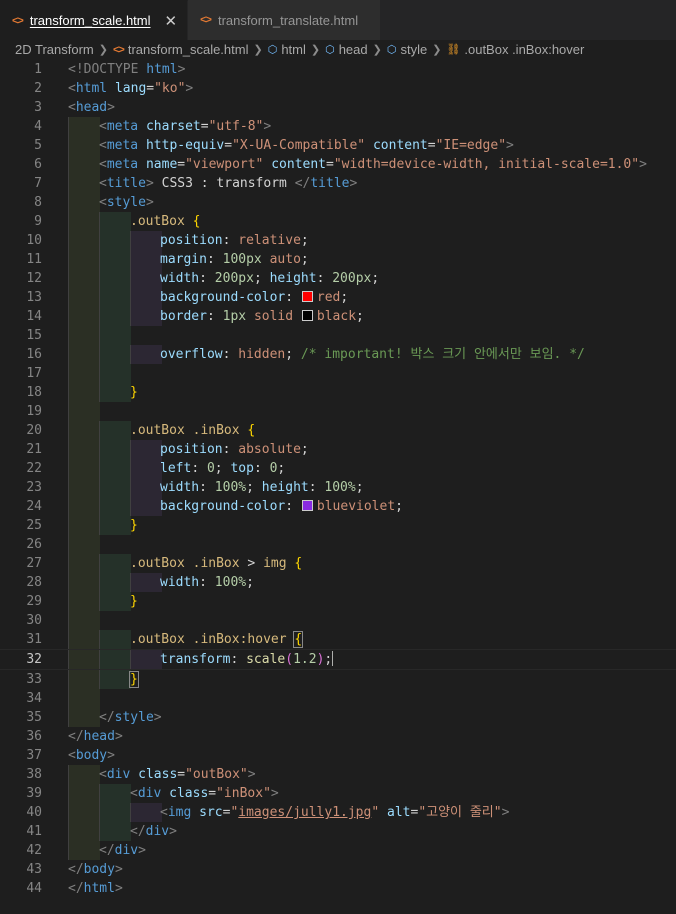 Image resolution: width=676 pixels, height=914 pixels. I want to click on line-number: 19, so click(34, 411).